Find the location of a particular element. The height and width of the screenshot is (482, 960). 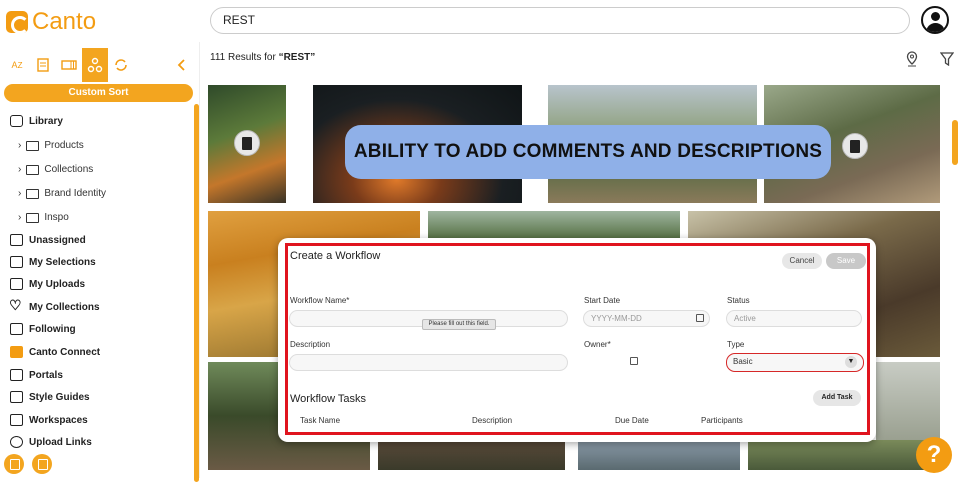

document-icon is located at coordinates (247, 143).